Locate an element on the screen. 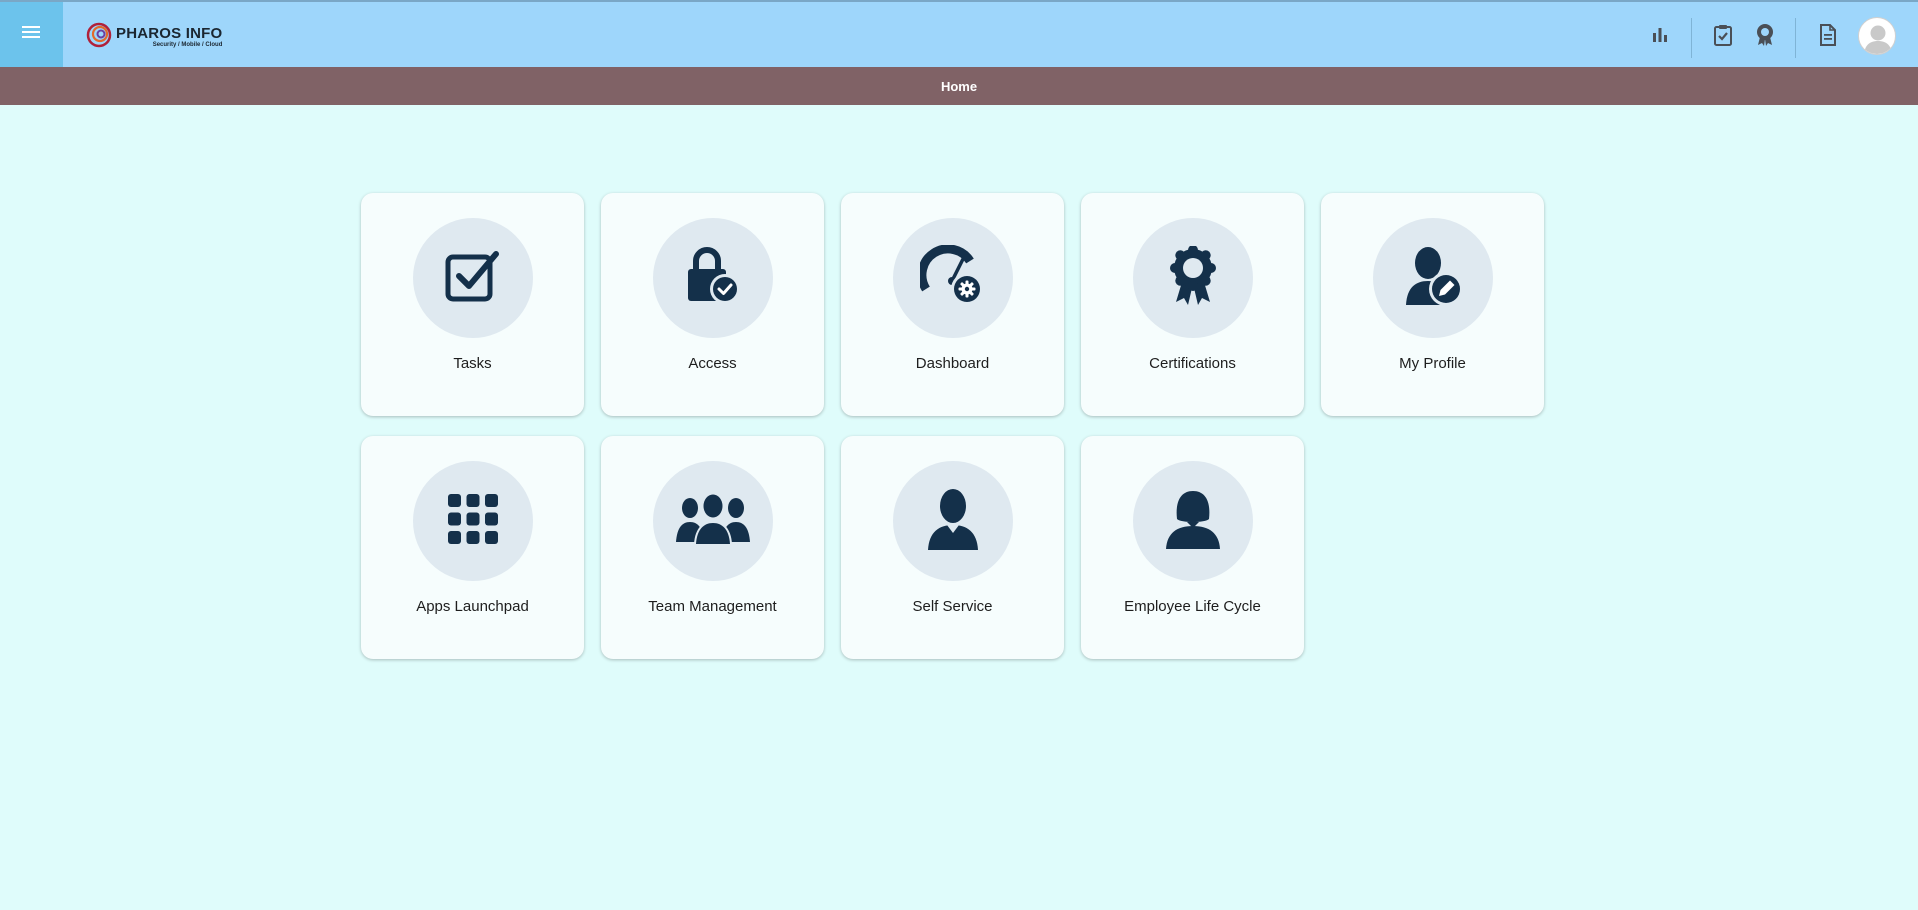 The width and height of the screenshot is (1918, 910). menu-button is located at coordinates (31, 34).